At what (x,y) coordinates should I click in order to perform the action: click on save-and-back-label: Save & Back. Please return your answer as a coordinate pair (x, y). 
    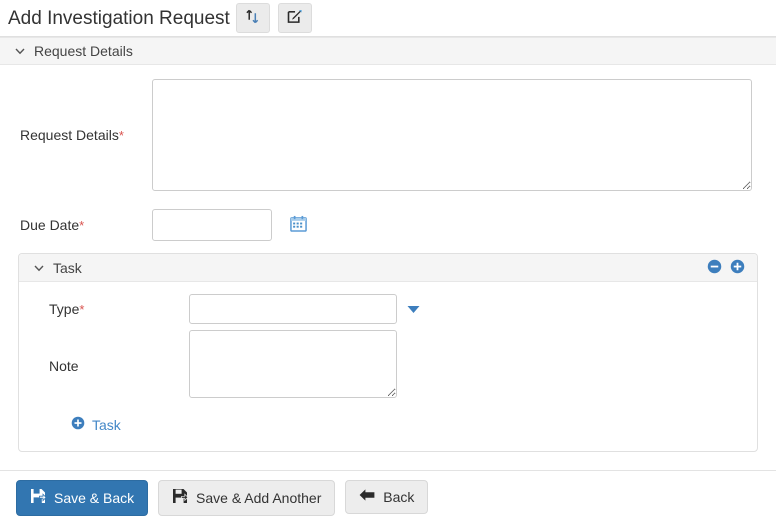
    Looking at the image, I should click on (94, 497).